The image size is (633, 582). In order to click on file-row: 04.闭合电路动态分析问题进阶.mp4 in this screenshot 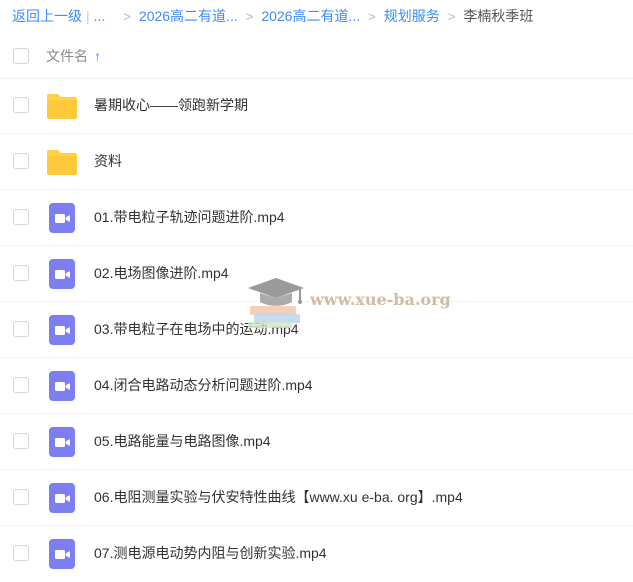, I will do `click(316, 386)`.